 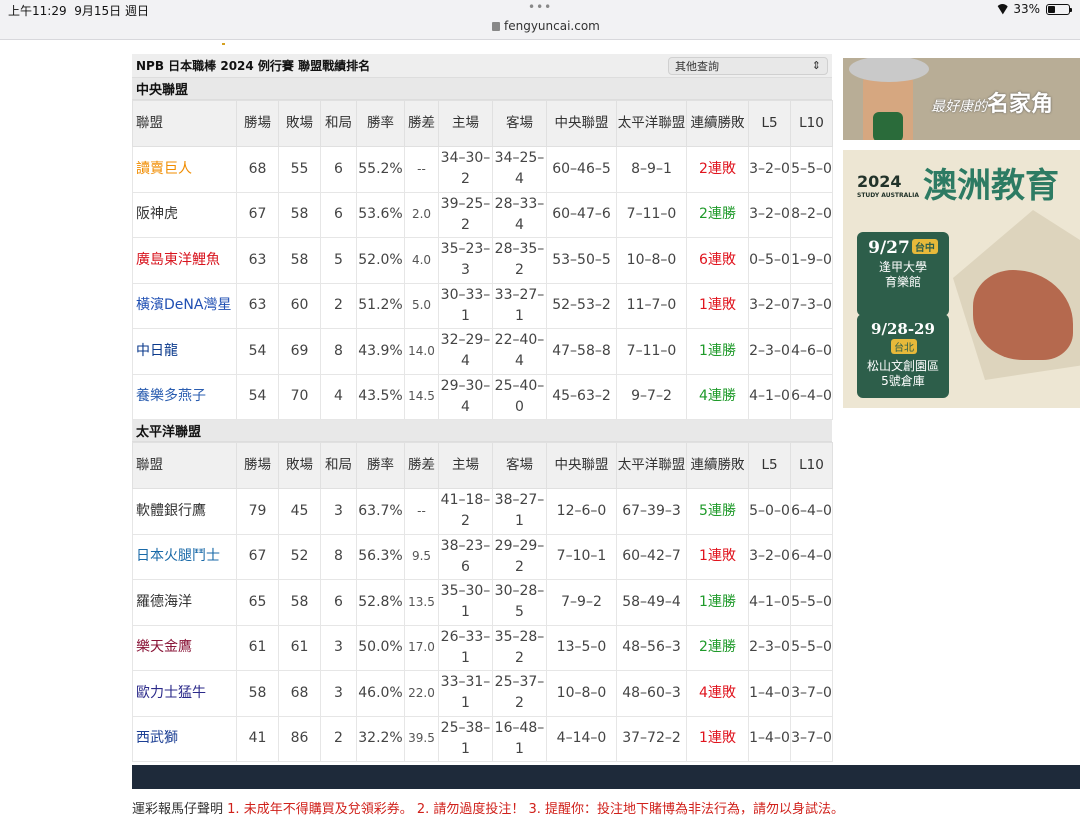 What do you see at coordinates (903, 329) in the screenshot?
I see `event-date: 9/28-29` at bounding box center [903, 329].